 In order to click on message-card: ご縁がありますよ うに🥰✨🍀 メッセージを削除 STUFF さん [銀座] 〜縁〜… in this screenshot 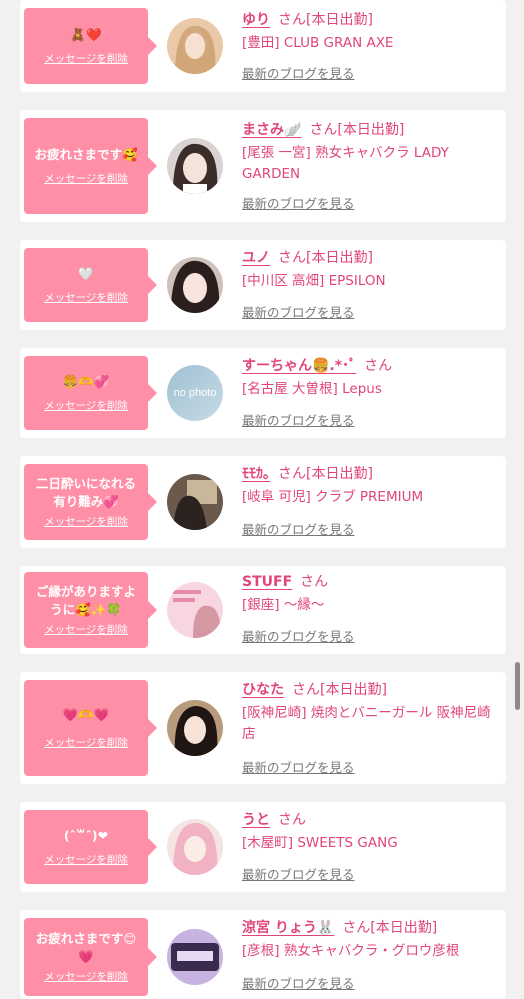, I will do `click(263, 610)`.